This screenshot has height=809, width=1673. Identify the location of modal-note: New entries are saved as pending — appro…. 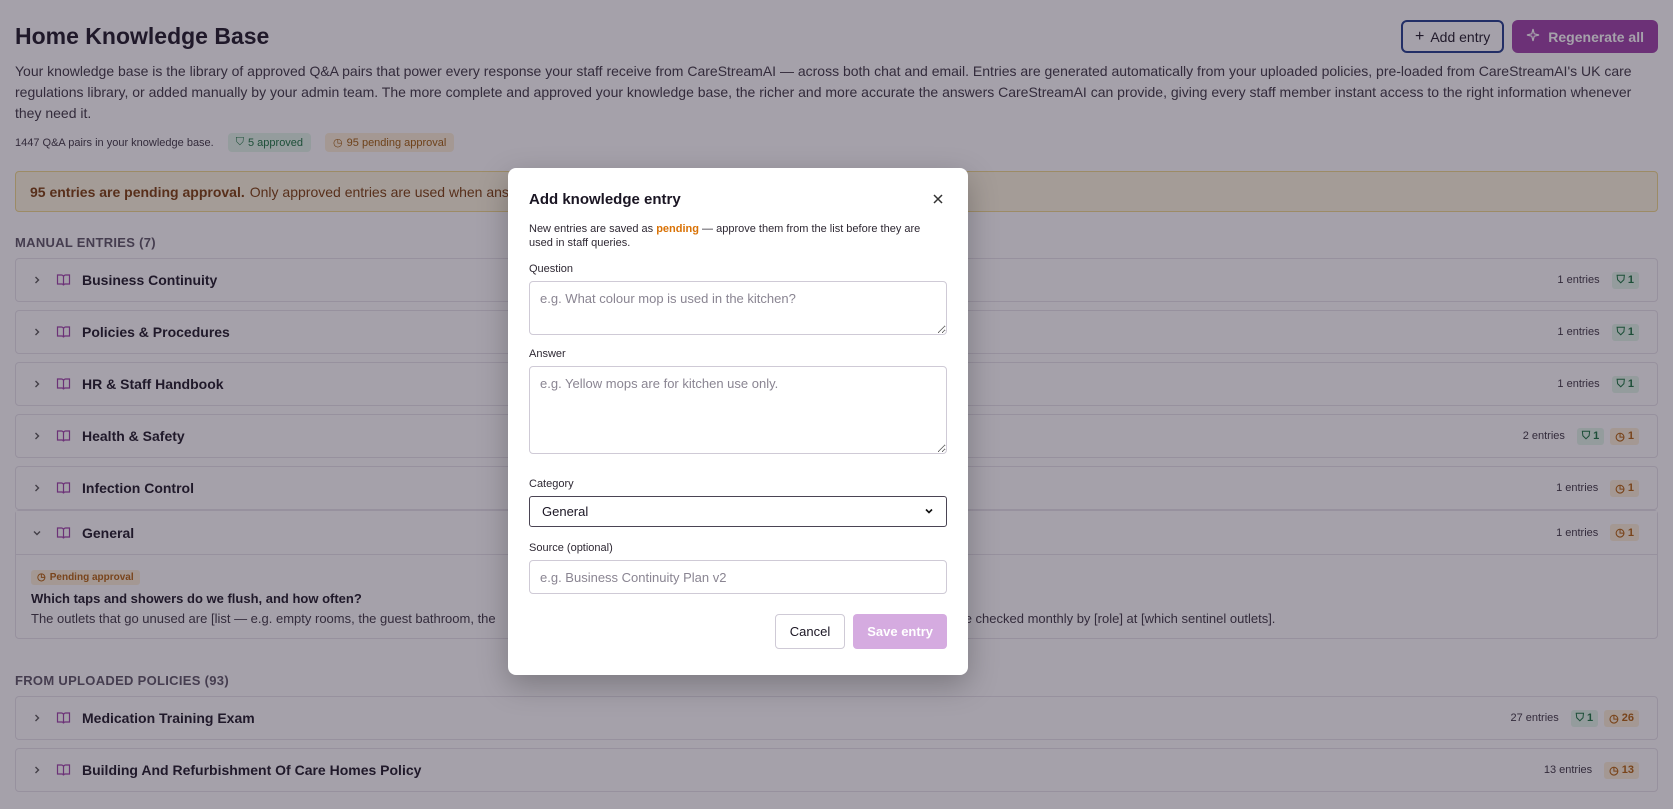
(738, 236).